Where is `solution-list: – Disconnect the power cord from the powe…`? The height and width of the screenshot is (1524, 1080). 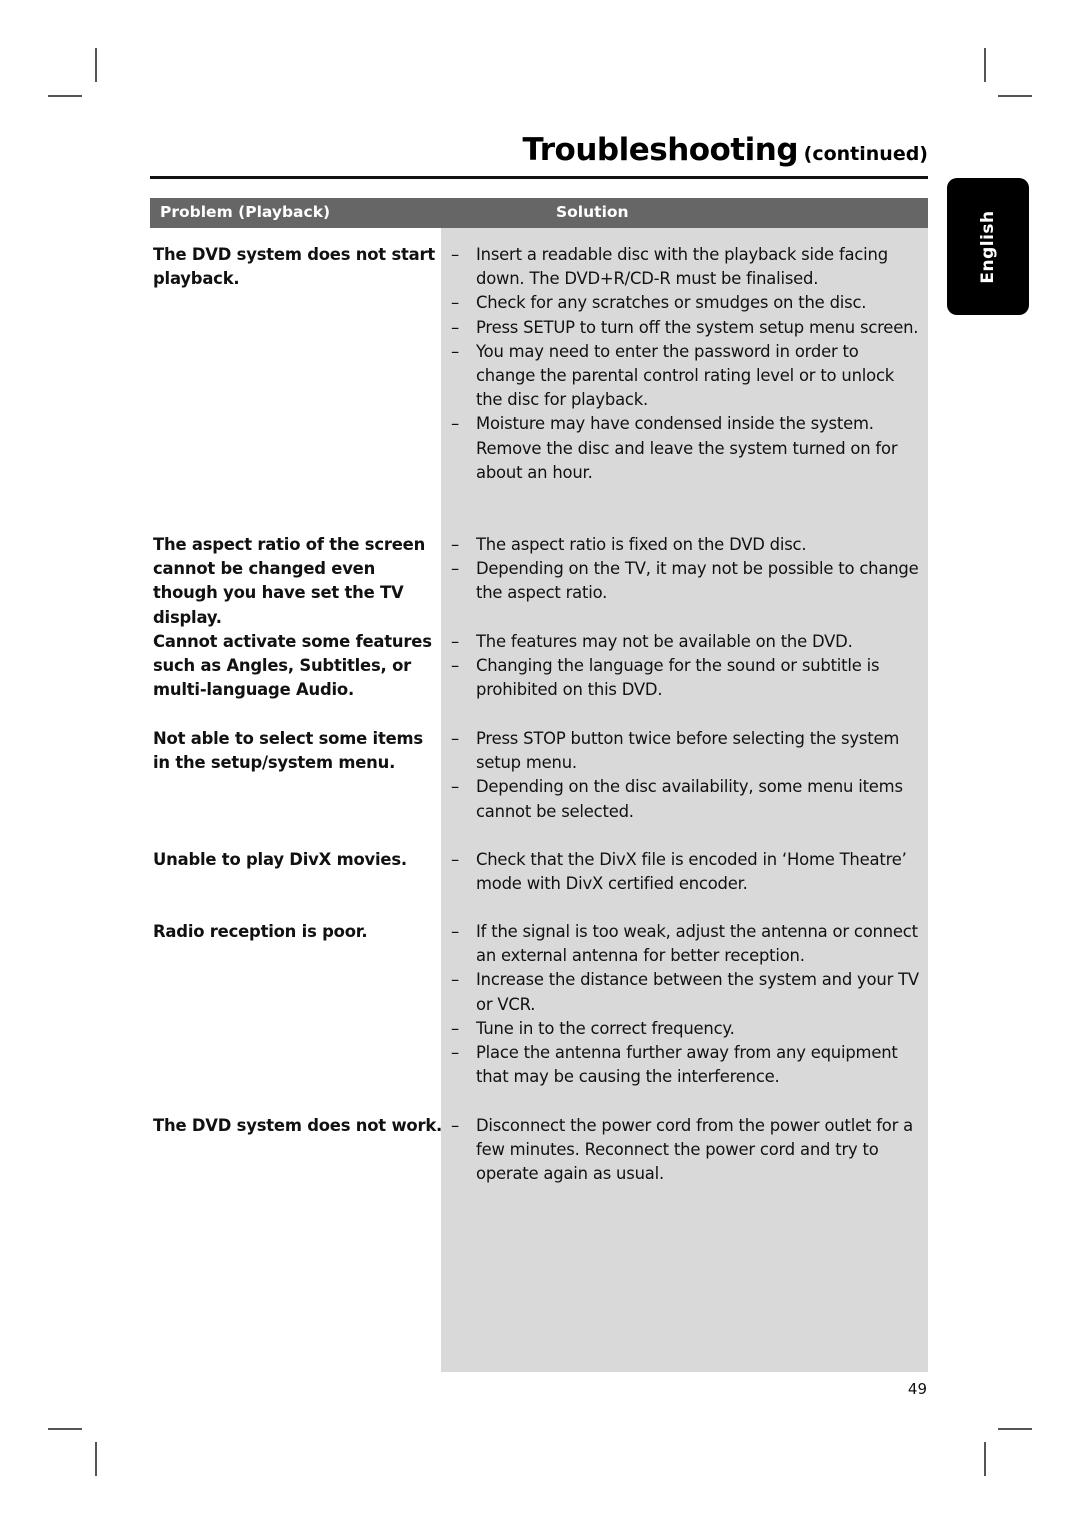 solution-list: – Disconnect the power cord from the powe… is located at coordinates (686, 1150).